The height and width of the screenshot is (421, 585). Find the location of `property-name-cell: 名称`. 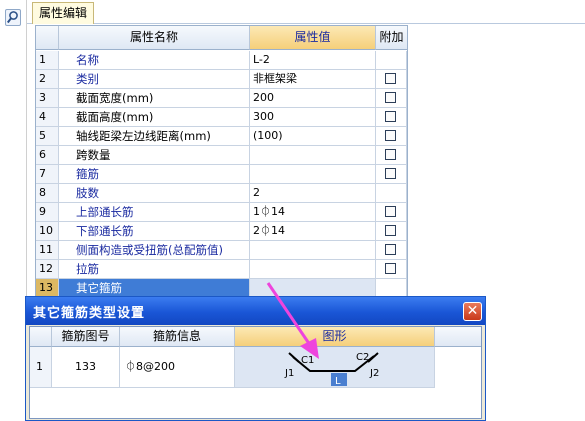

property-name-cell: 名称 is located at coordinates (154, 60).